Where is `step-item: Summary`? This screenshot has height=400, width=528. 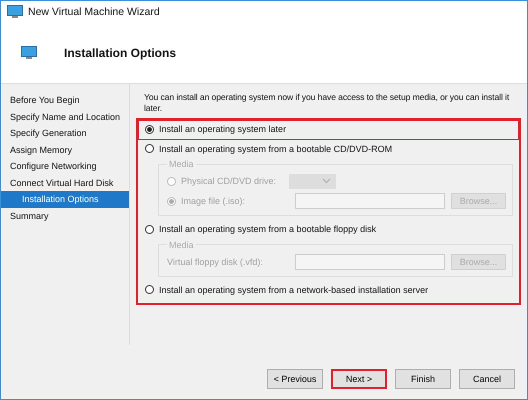 step-item: Summary is located at coordinates (65, 216).